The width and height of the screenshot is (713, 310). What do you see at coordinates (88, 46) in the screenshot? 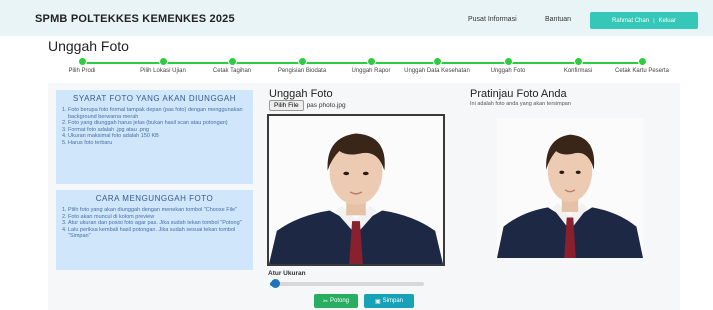
I see `page-title: Unggah Foto` at bounding box center [88, 46].